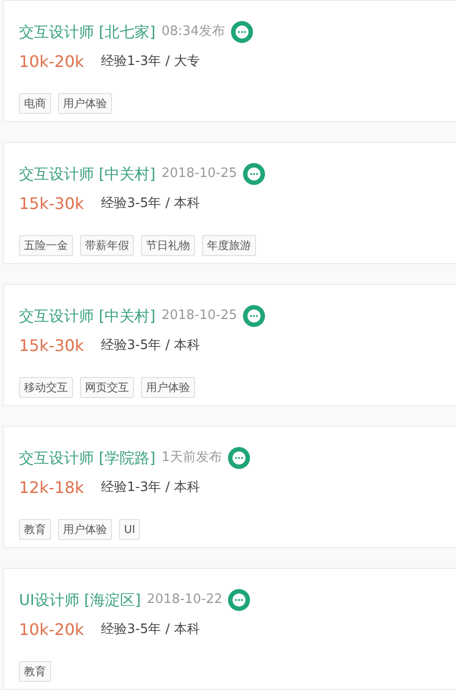  Describe the element at coordinates (46, 245) in the screenshot. I see `tag: 五险一金` at that location.